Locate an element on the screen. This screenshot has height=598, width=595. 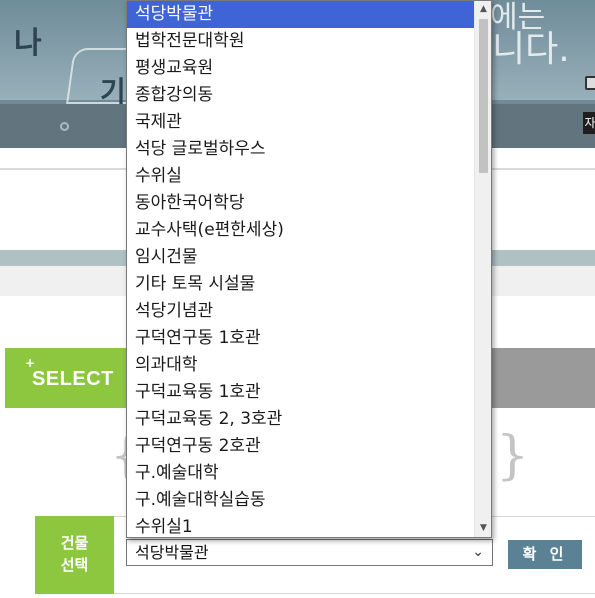
dropdown-scrollbar: ▲ ▼ is located at coordinates (482, 269).